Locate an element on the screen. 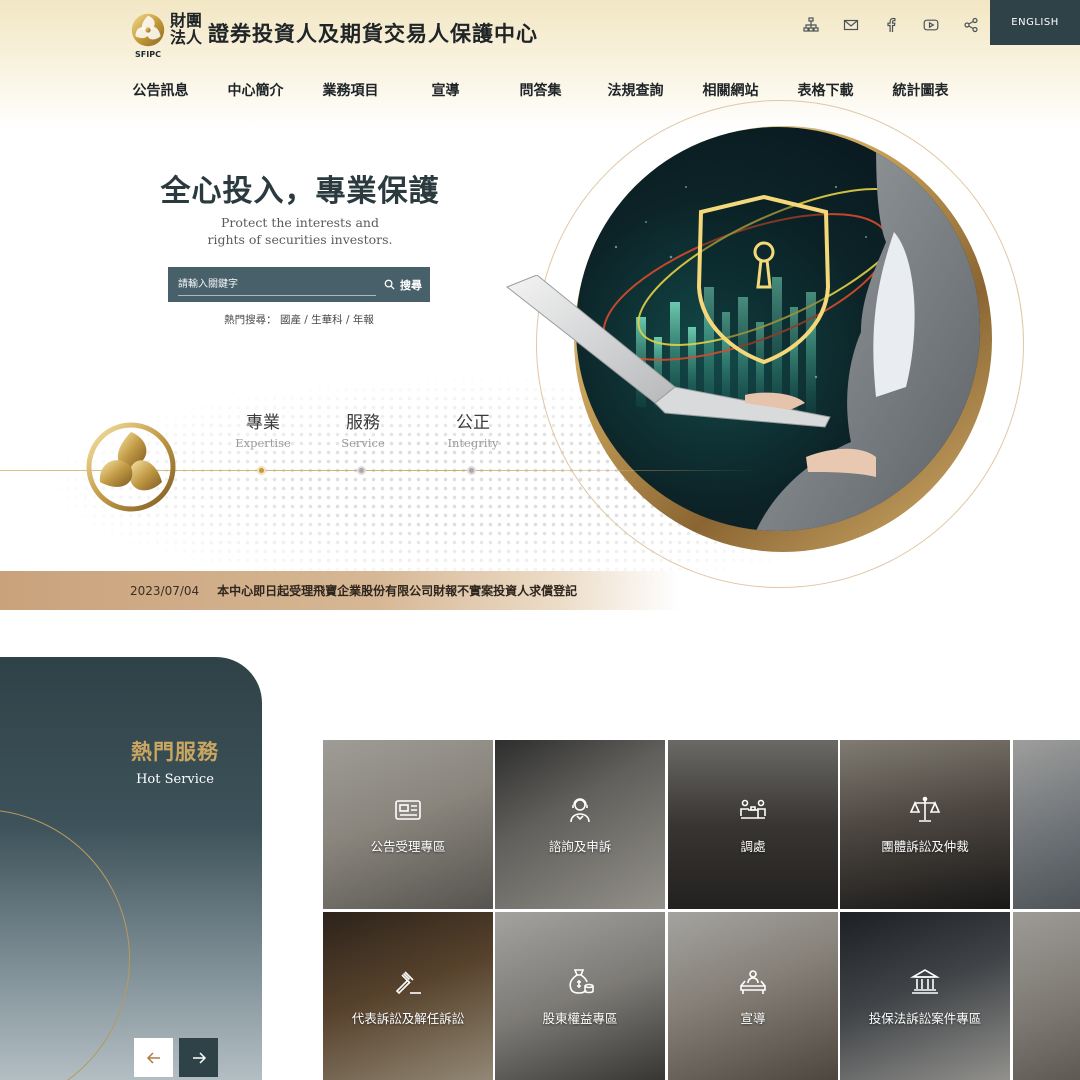  news-date: 2023/07/04 is located at coordinates (165, 590).